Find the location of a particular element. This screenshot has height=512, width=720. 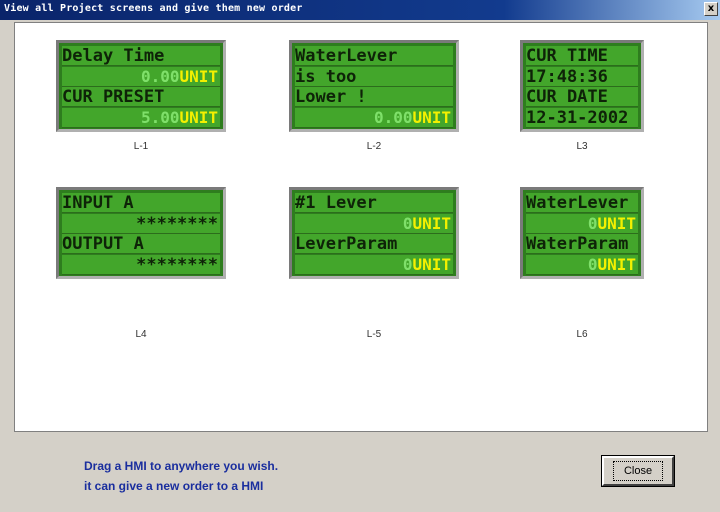

hmi-row: Lower ! is located at coordinates (374, 97).